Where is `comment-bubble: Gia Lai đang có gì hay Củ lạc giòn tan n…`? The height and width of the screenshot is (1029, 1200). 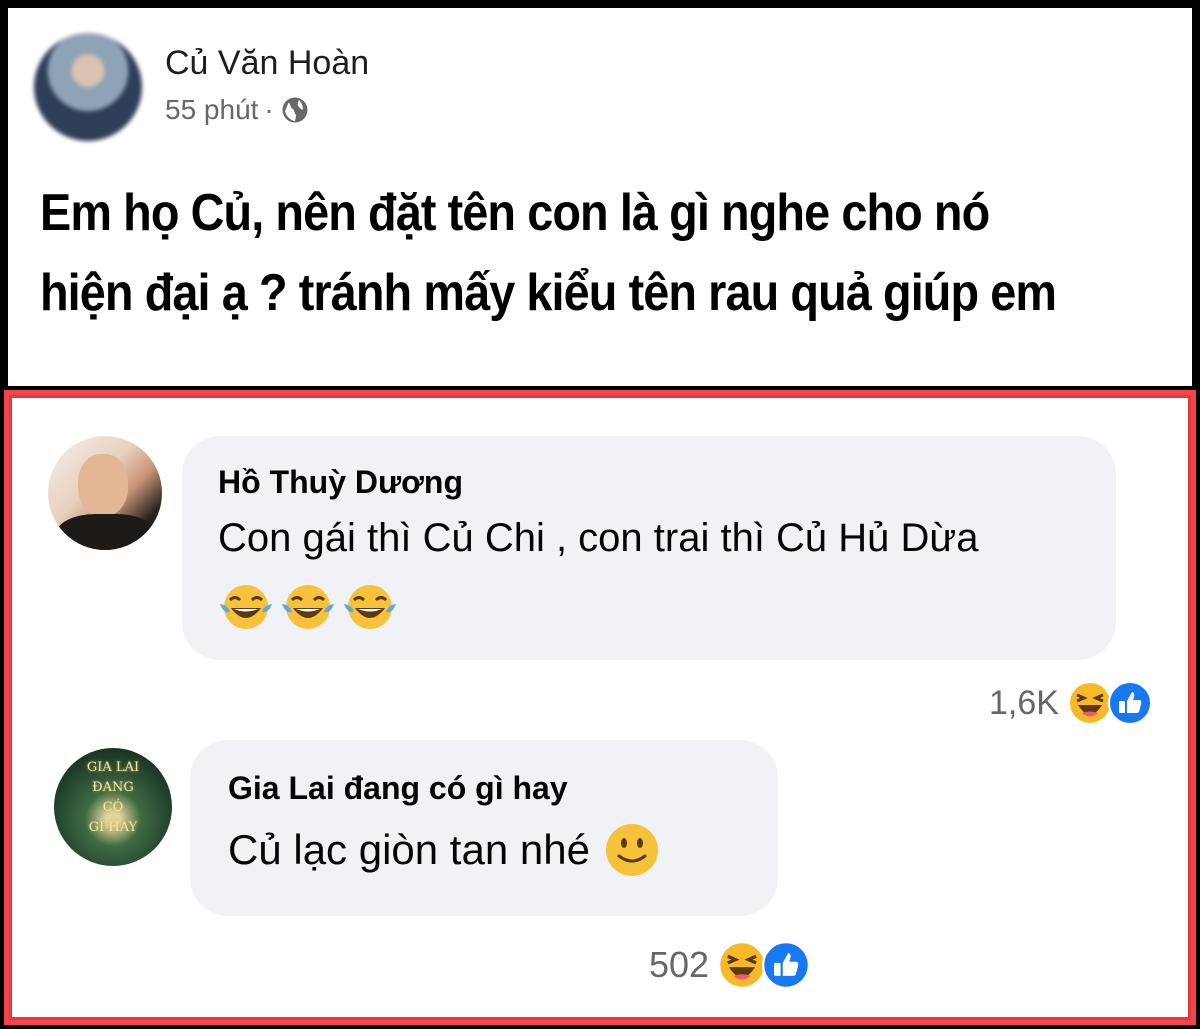 comment-bubble: Gia Lai đang có gì hay Củ lạc giòn tan n… is located at coordinates (484, 828).